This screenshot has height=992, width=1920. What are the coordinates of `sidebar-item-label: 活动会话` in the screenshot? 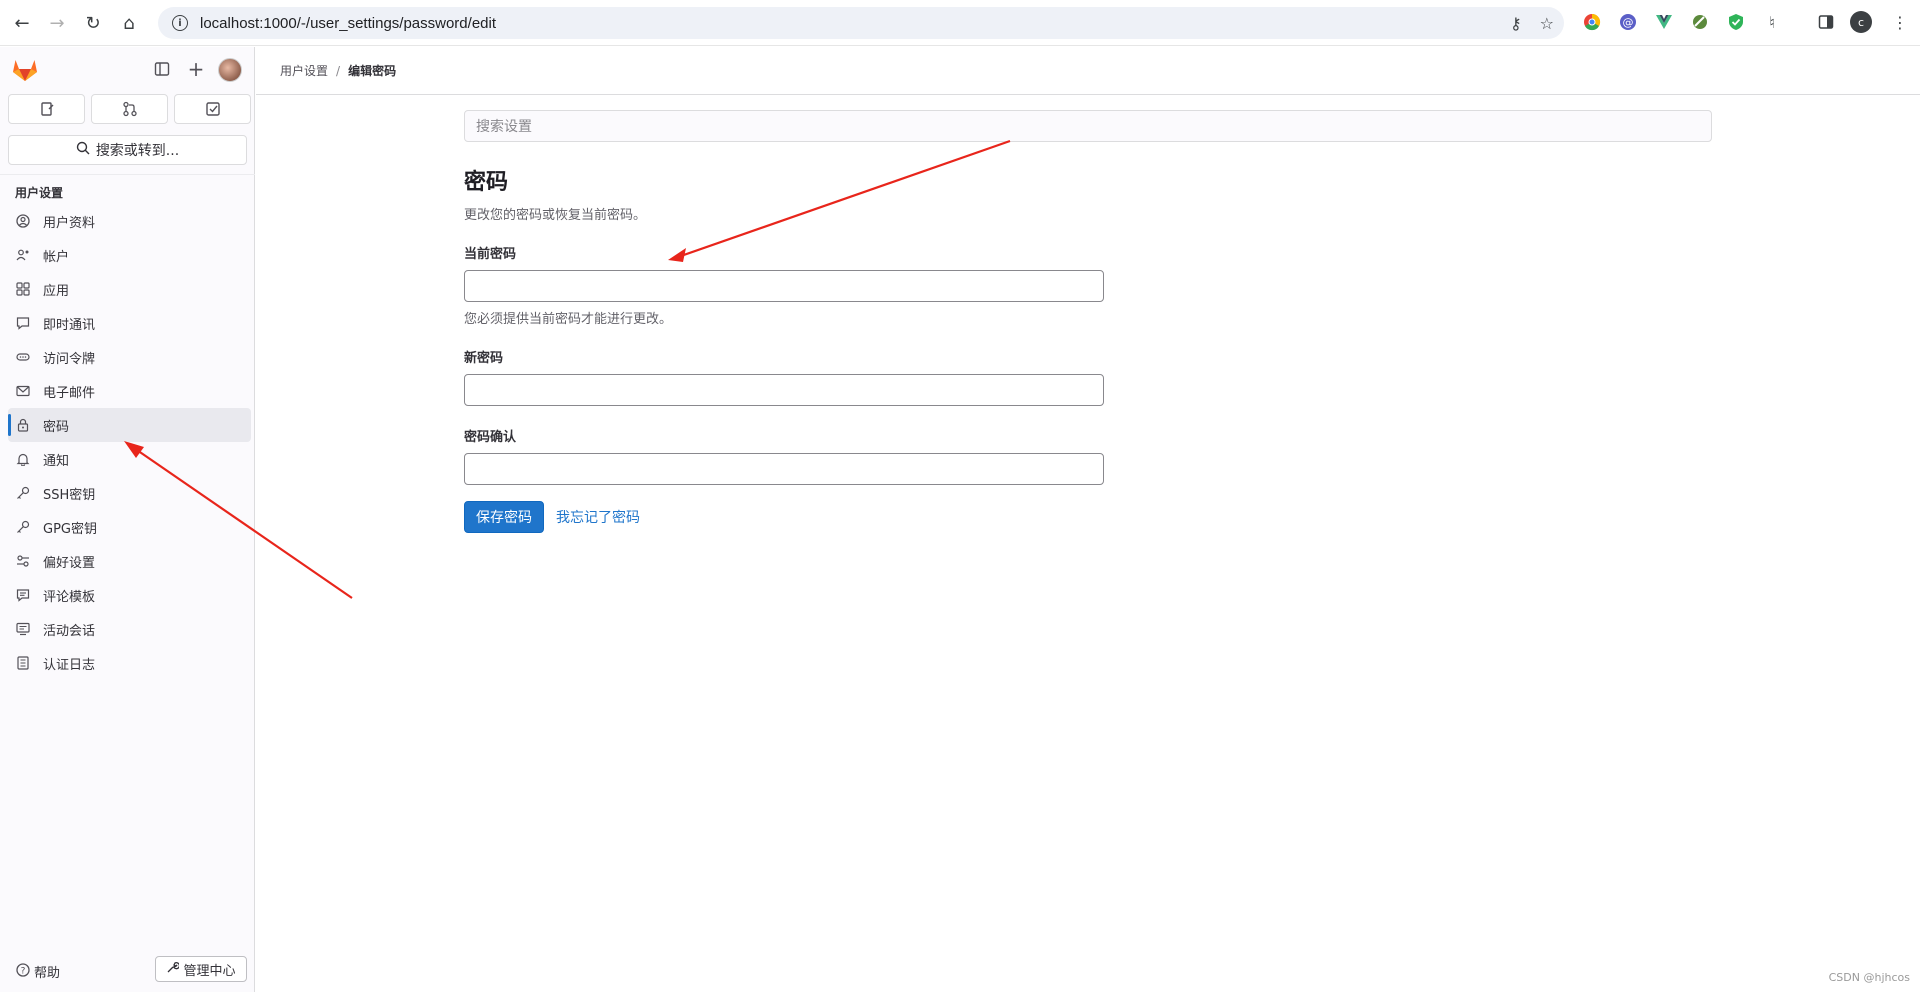 It's located at (69, 631).